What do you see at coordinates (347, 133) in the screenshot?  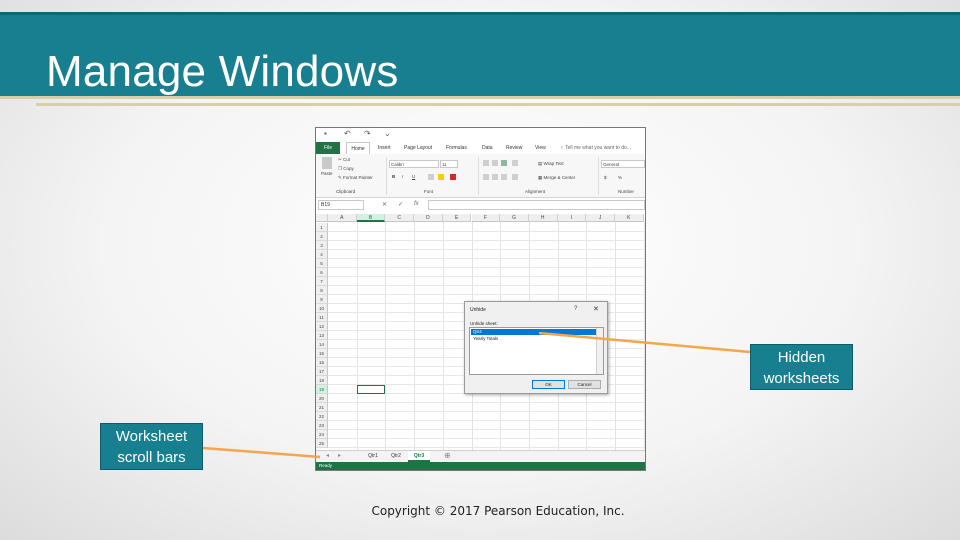 I see `undo-icon: ↶` at bounding box center [347, 133].